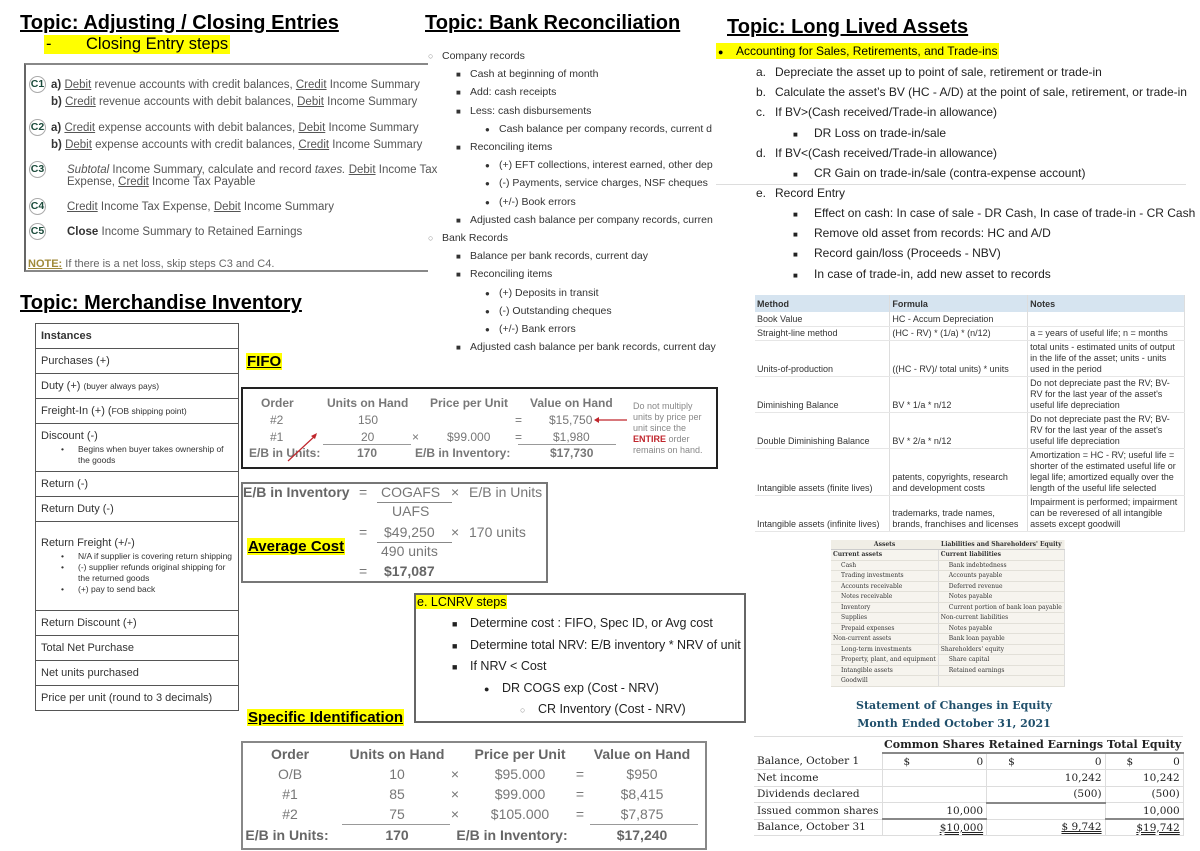 This screenshot has width=1200, height=851. Describe the element at coordinates (1106, 319) in the screenshot. I see `notes-cell` at that location.